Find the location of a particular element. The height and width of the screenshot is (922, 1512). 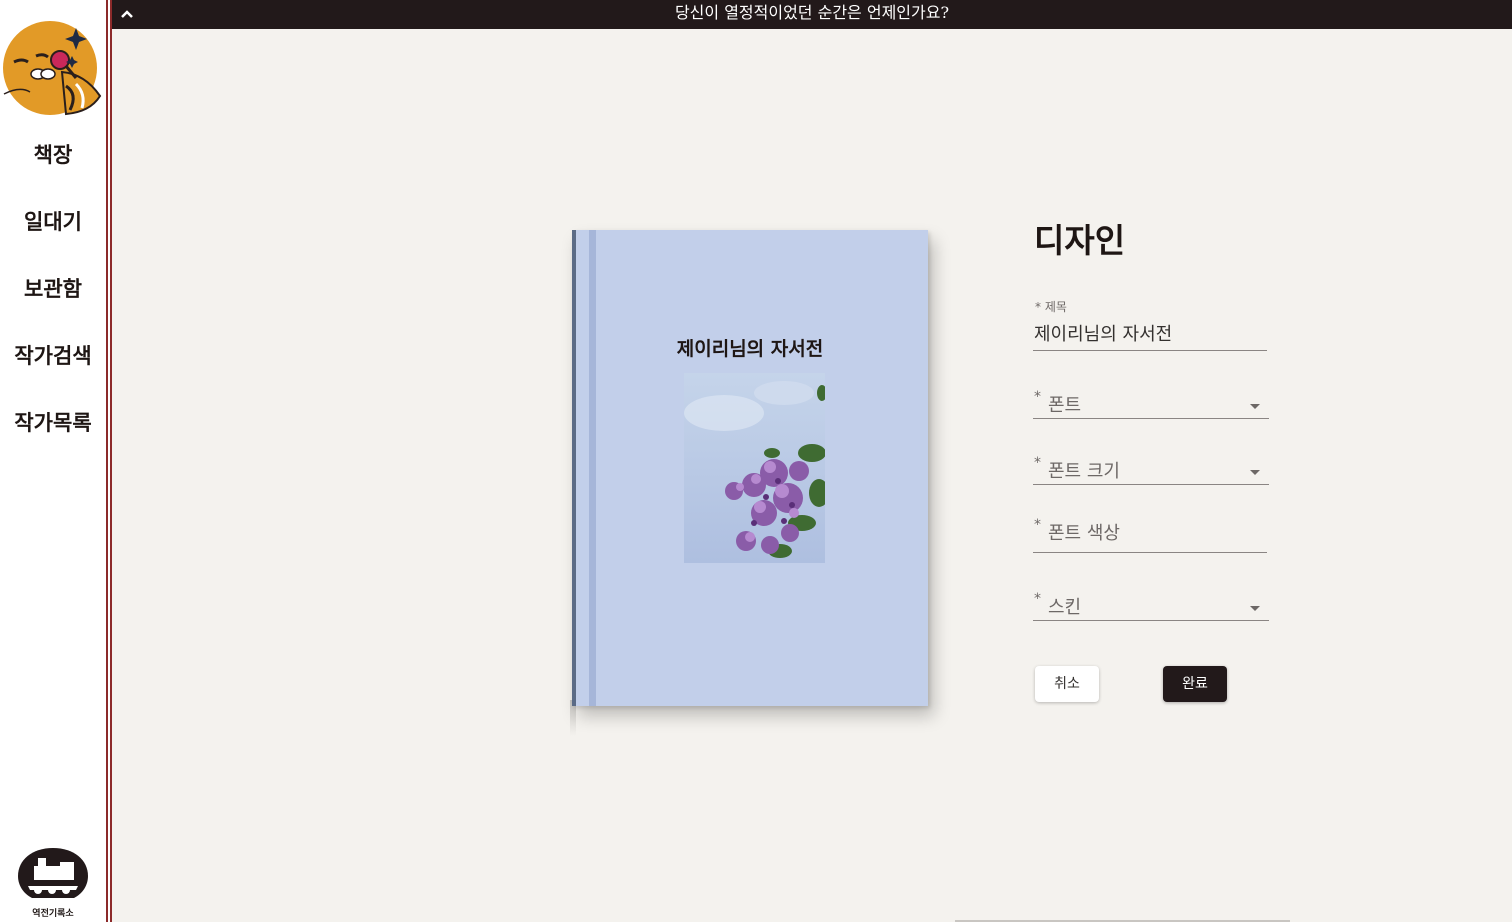

sidebar-item-storage: 보관함 is located at coordinates (53, 305).